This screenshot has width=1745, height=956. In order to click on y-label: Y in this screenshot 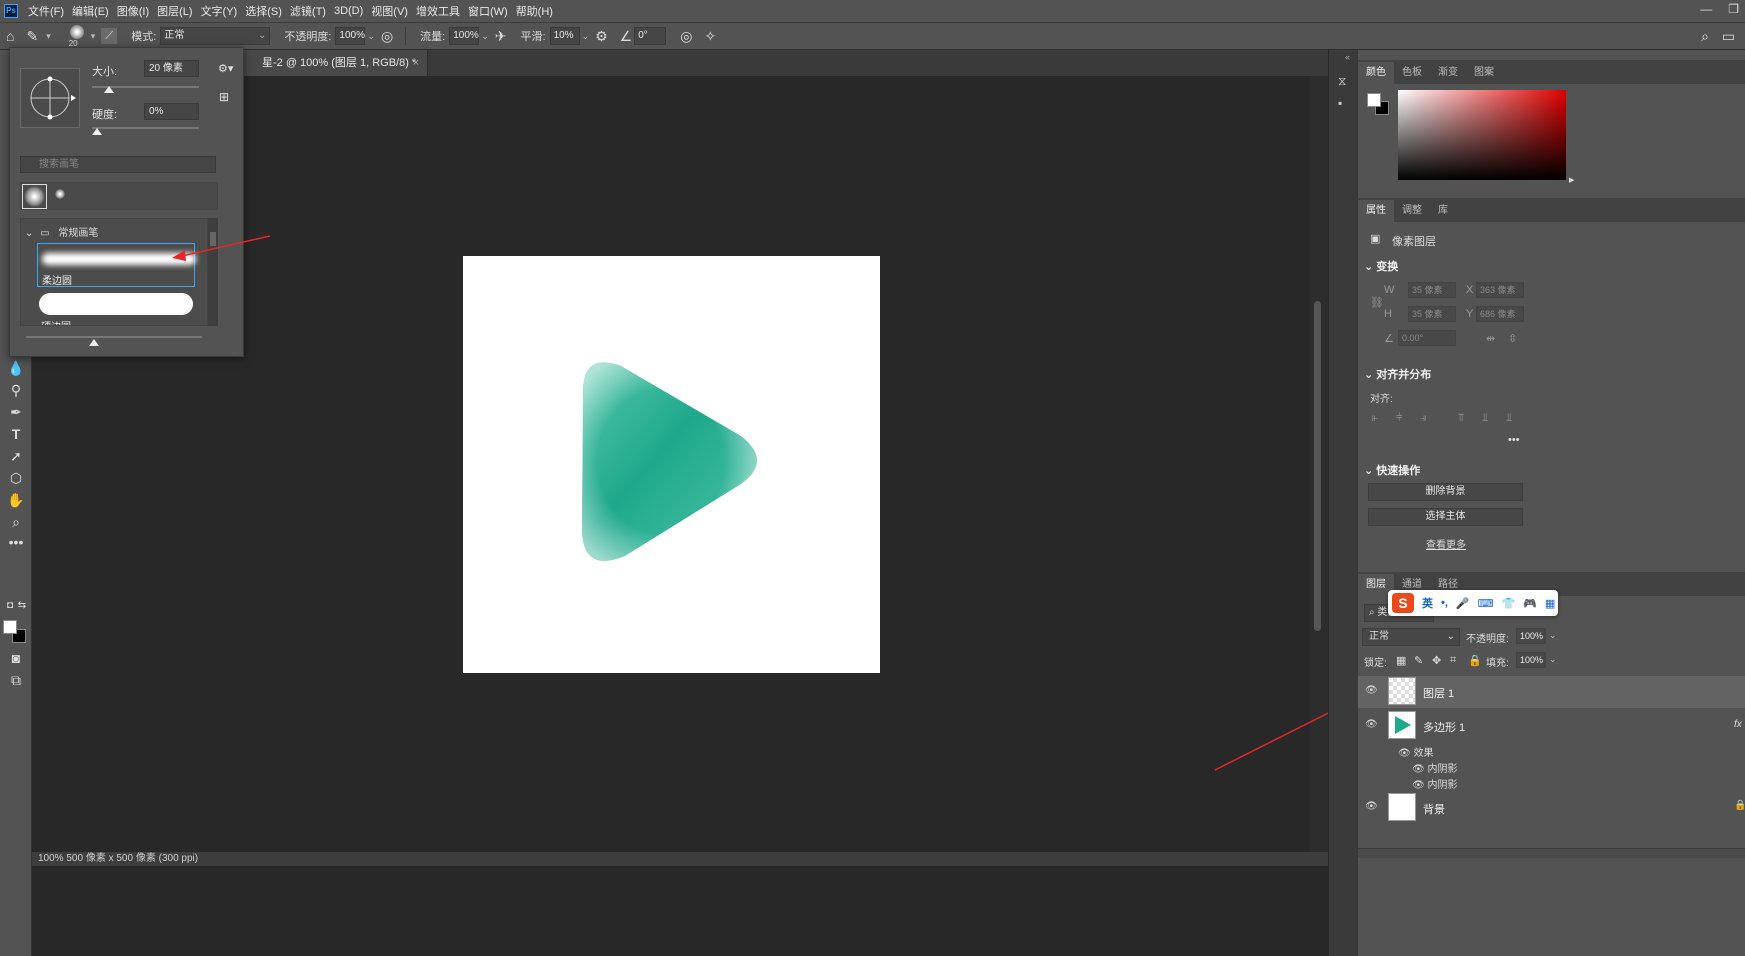, I will do `click(1470, 314)`.